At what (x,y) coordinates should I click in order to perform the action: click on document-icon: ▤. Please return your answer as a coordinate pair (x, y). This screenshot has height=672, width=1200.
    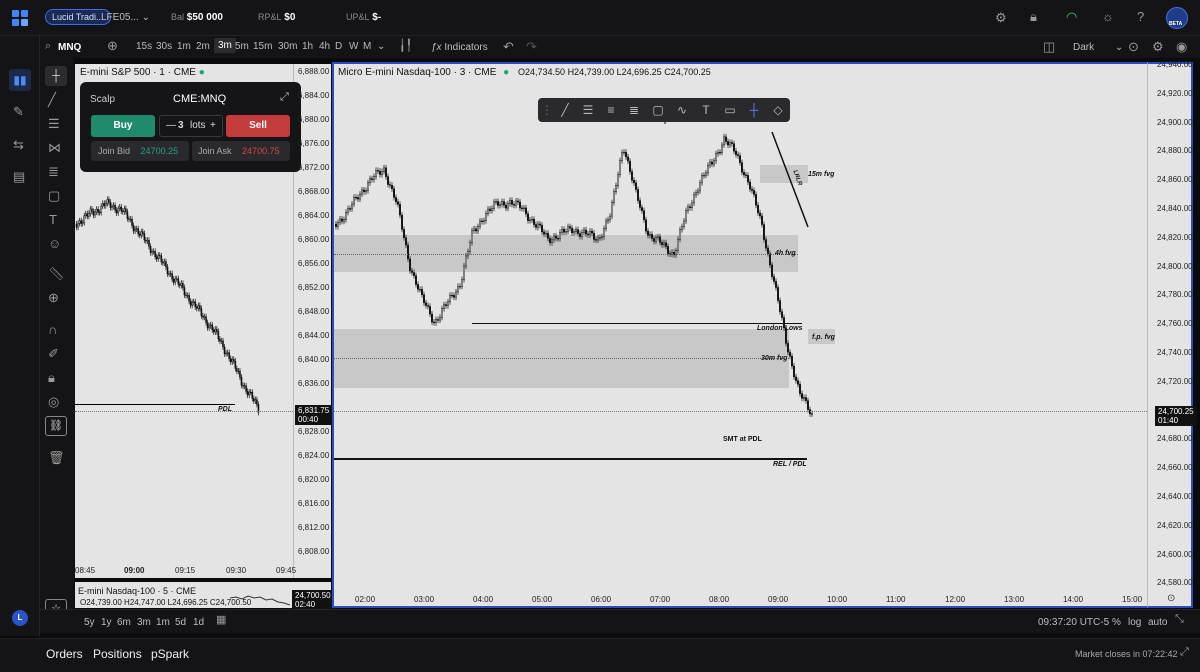
    Looking at the image, I should click on (19, 177).